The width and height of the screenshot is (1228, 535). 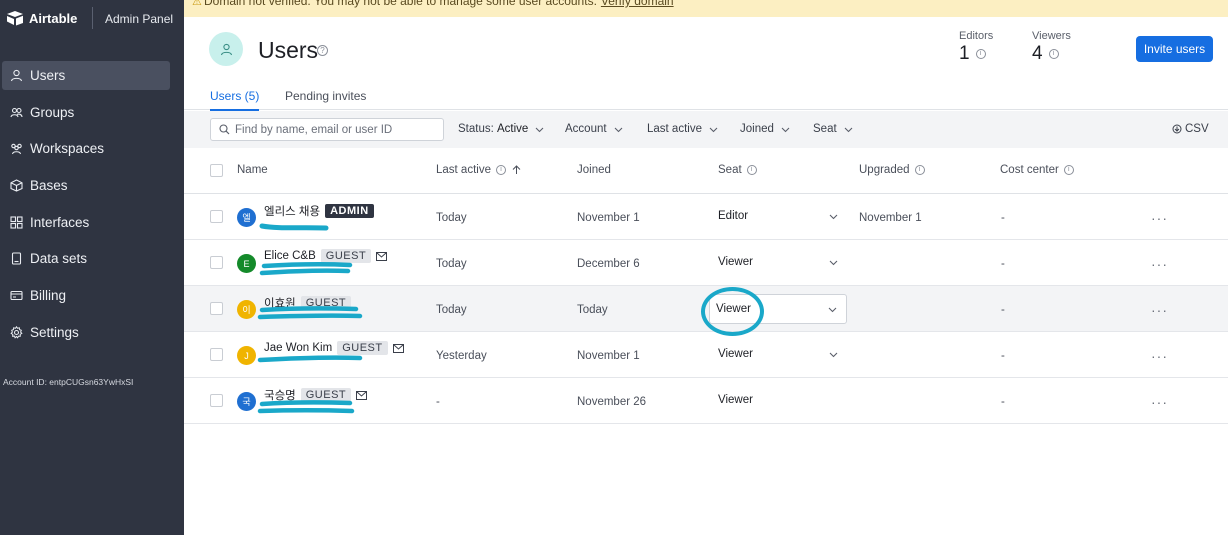 I want to click on sidebar-item-label: Settings, so click(x=54, y=332).